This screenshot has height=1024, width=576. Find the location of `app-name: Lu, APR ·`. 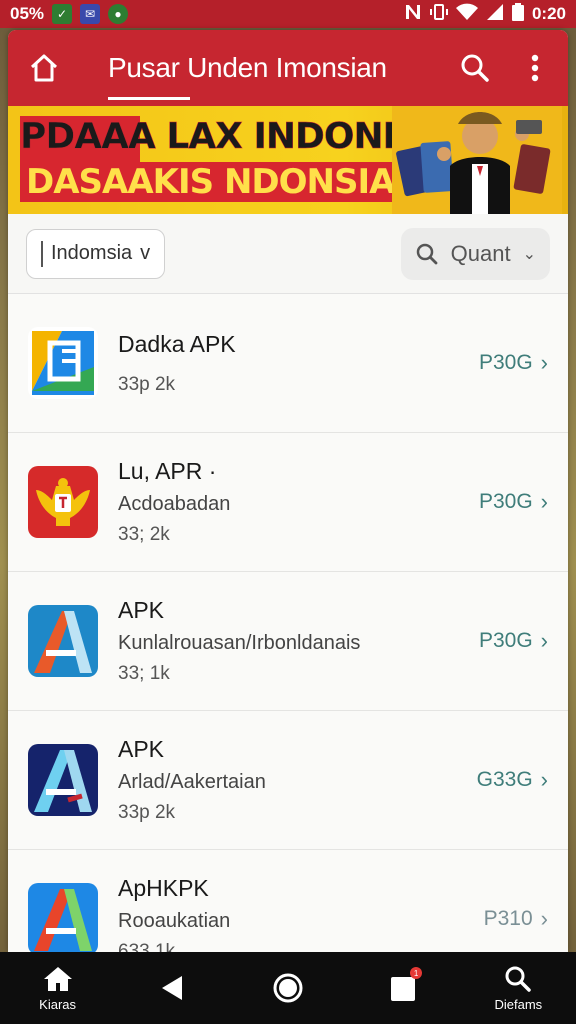

app-name: Lu, APR · is located at coordinates (167, 471).